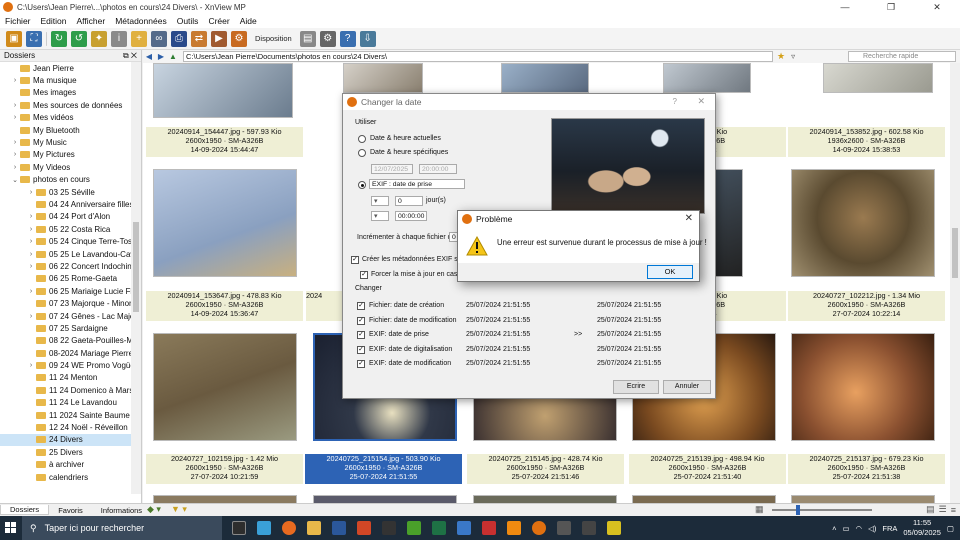  I want to click on binoculars-icon: ∞, so click(159, 38).